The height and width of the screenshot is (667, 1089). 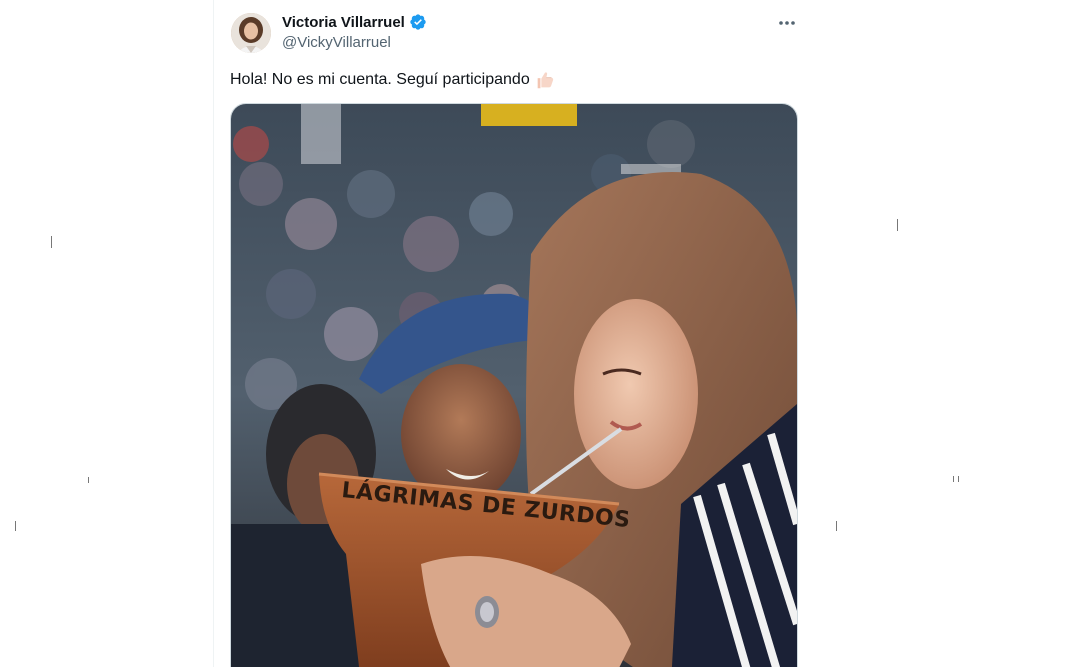 I want to click on name-row: Victoria Villarruel, so click(x=354, y=22).